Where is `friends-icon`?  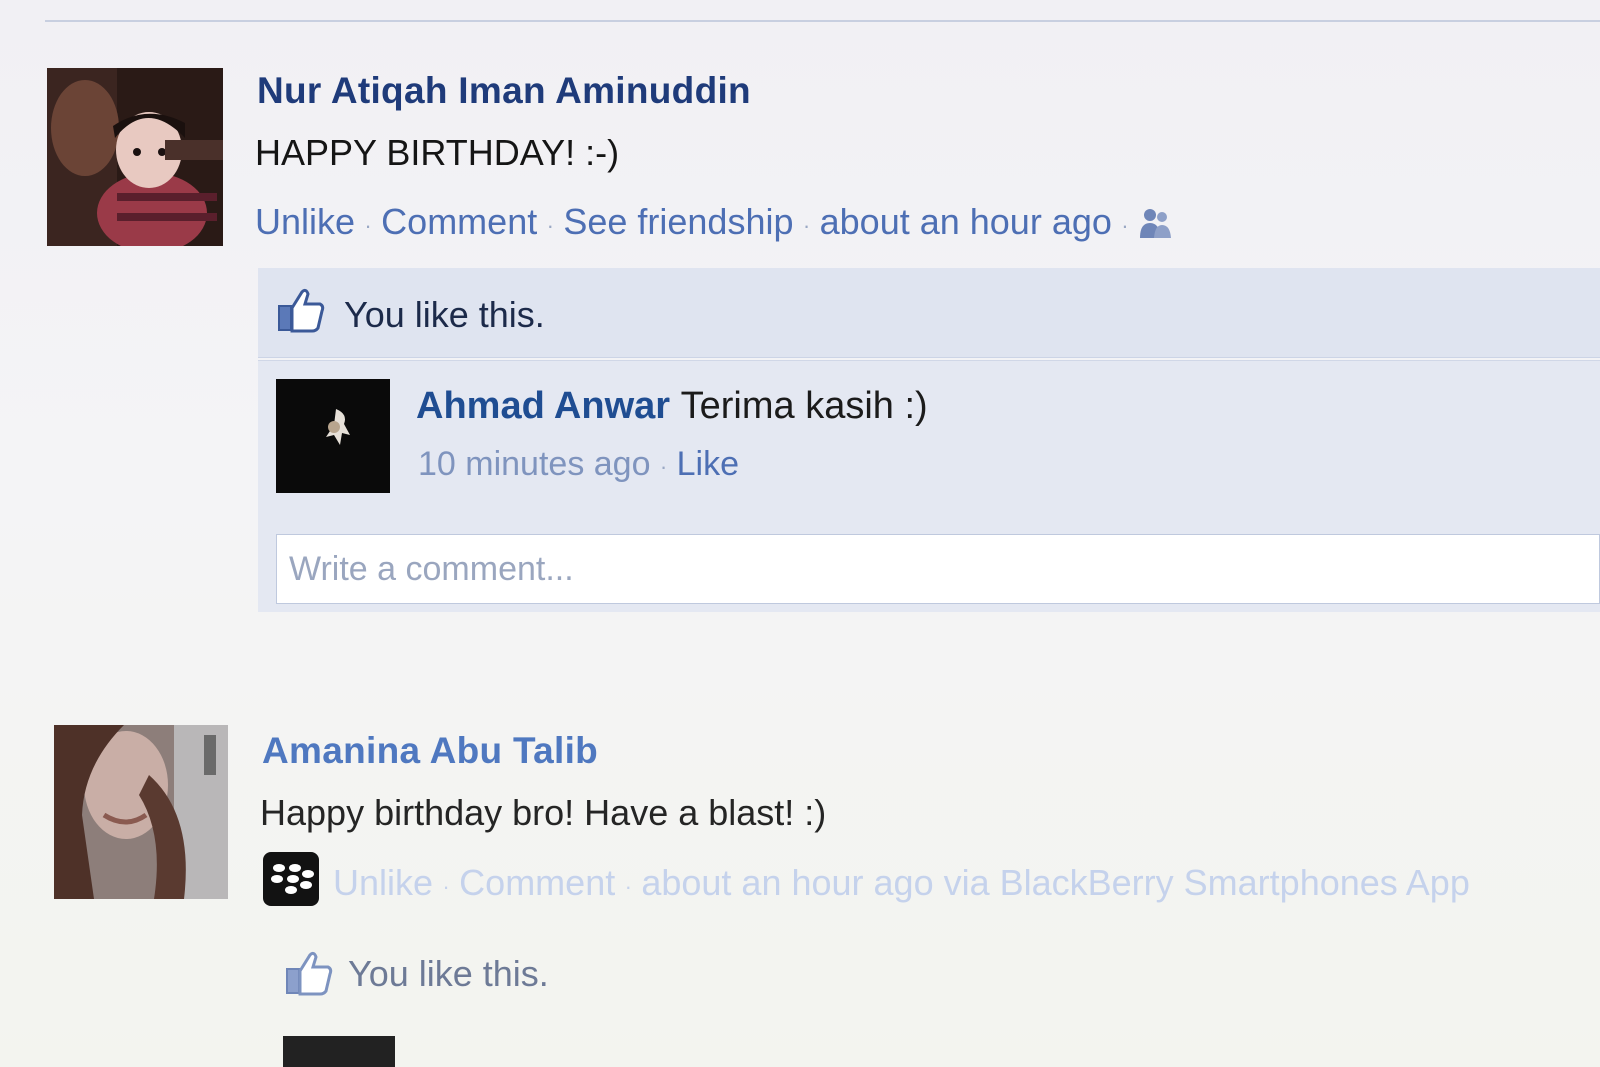
friends-icon is located at coordinates (1156, 223).